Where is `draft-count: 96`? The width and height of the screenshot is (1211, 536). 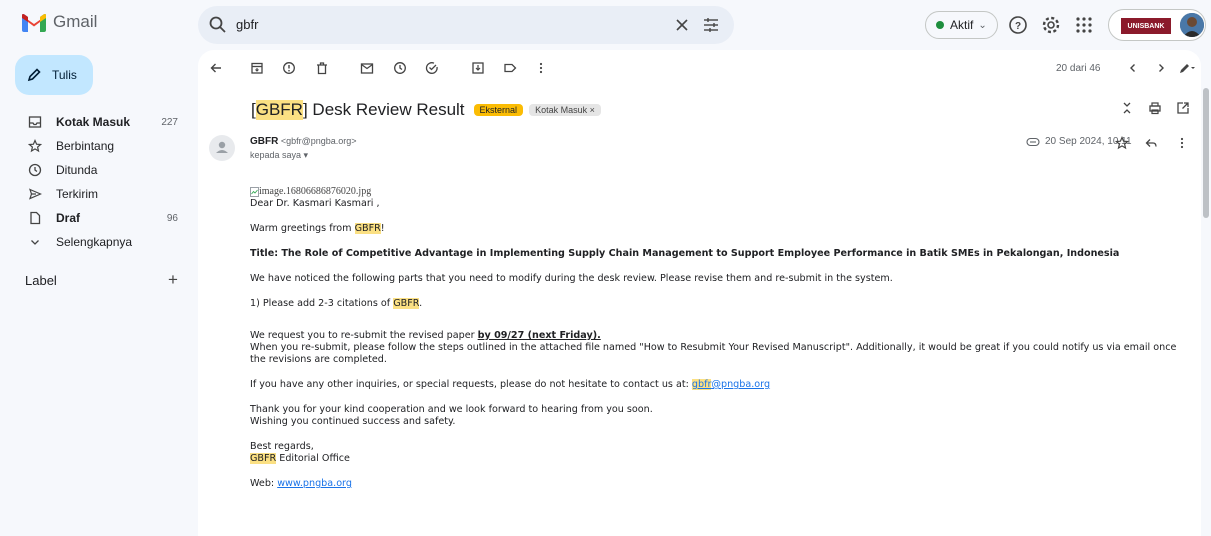 draft-count: 96 is located at coordinates (172, 218).